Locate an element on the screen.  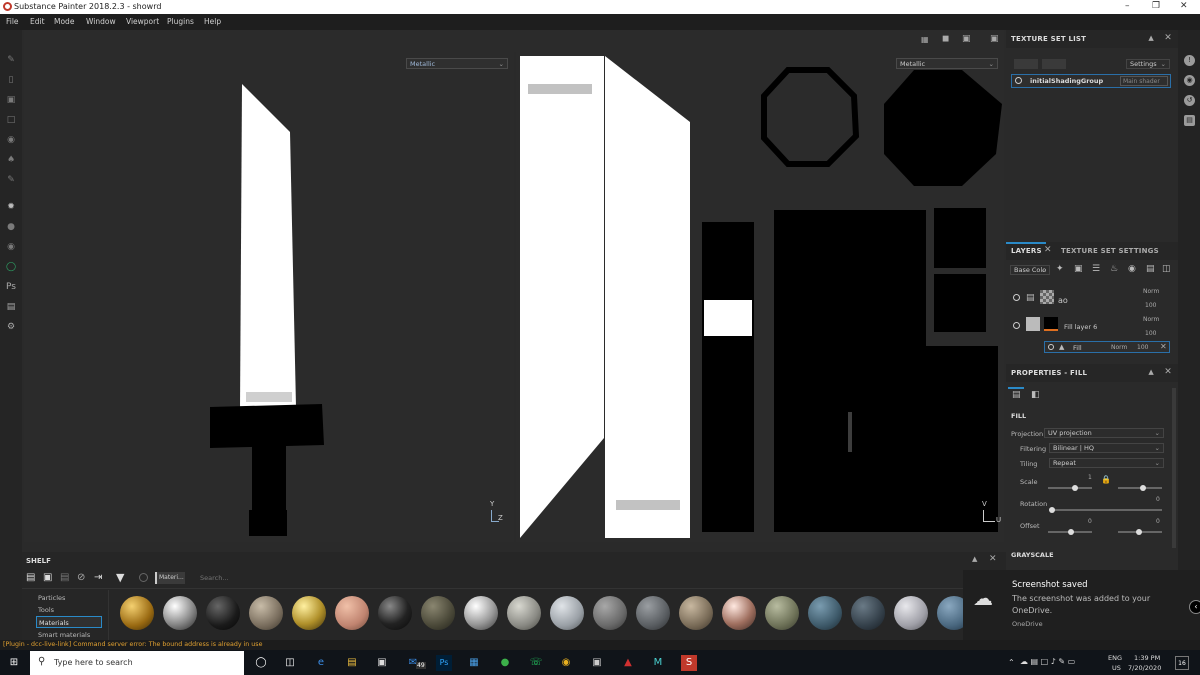
tab-layers: LAYERS is located at coordinates (1026, 251).